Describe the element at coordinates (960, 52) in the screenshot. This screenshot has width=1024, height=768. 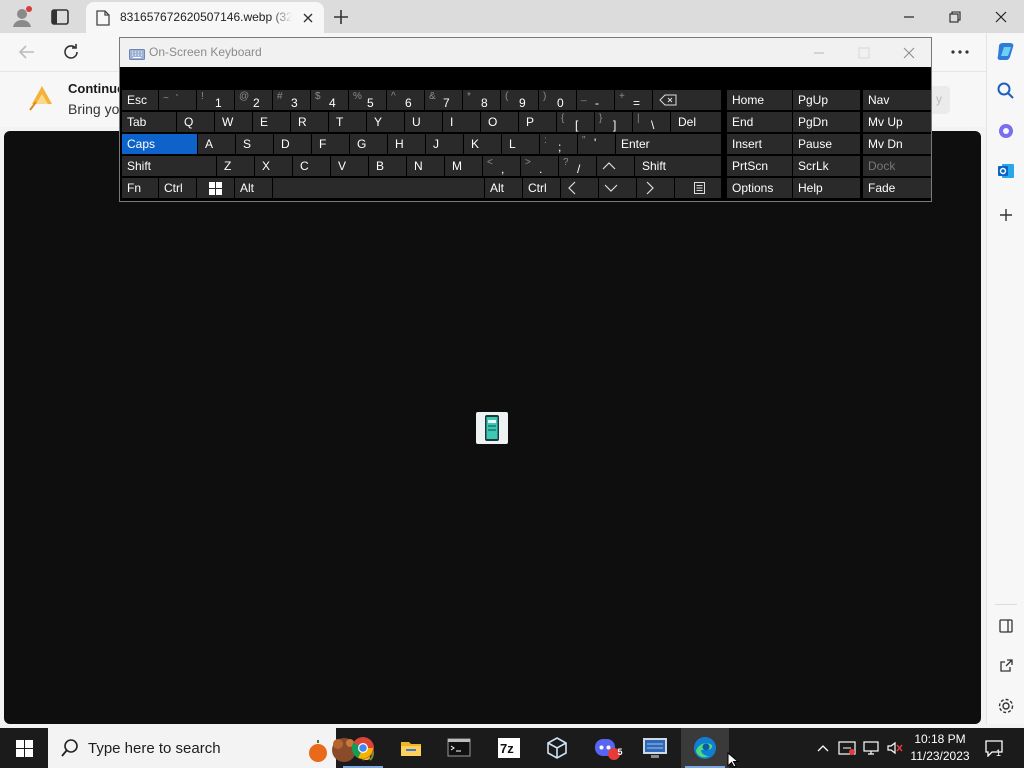
I see `more-menu-icon` at that location.